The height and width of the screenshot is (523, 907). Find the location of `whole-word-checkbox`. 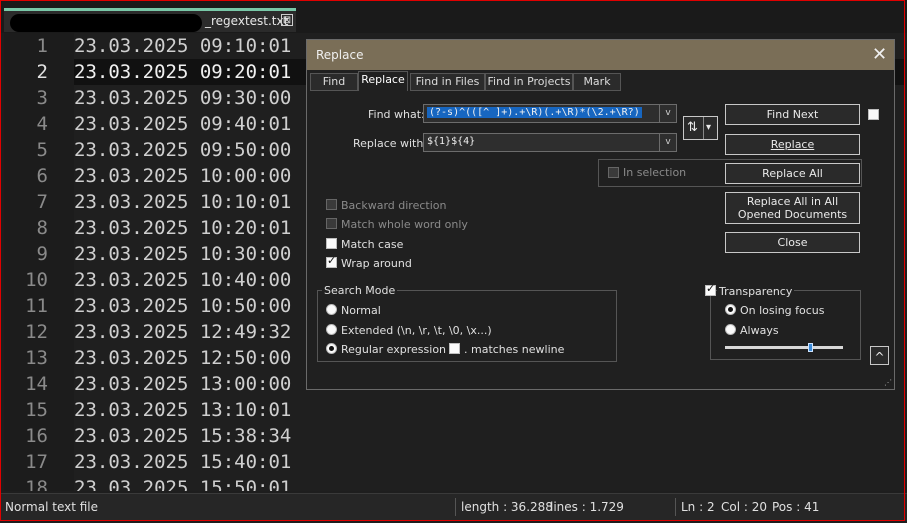

whole-word-checkbox is located at coordinates (331, 223).